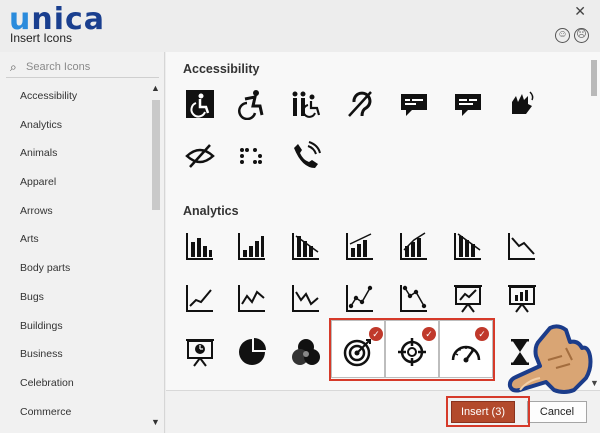 The image size is (600, 433). What do you see at coordinates (75, 354) in the screenshot?
I see `category-business: Business` at bounding box center [75, 354].